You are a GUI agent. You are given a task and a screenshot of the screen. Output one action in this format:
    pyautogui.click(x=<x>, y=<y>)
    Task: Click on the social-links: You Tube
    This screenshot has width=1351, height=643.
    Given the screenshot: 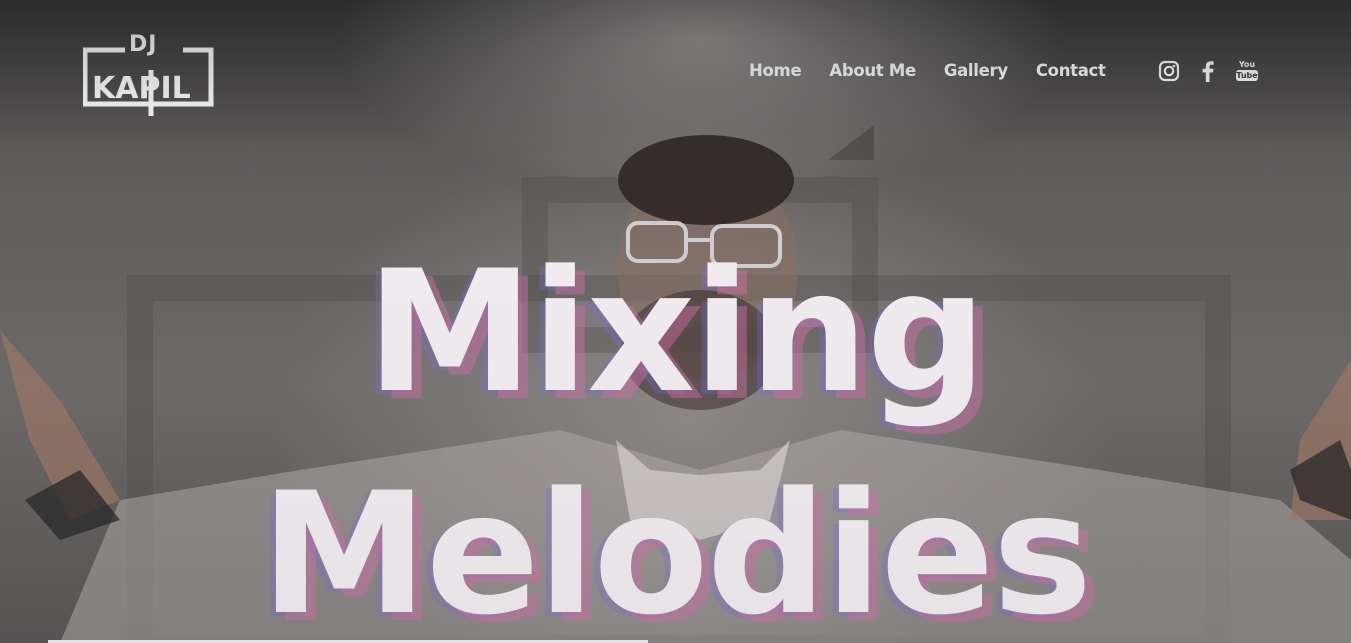 What is the action you would take?
    pyautogui.click(x=1208, y=71)
    